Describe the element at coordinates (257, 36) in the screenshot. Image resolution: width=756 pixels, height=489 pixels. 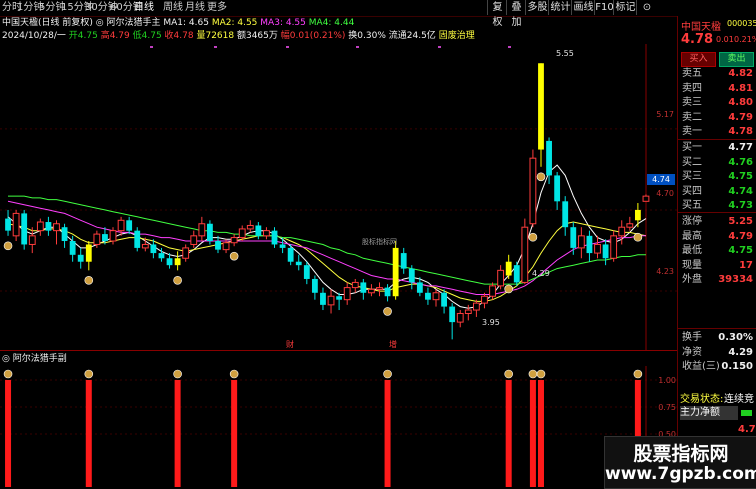
I see `bar-amount: 额3465万` at that location.